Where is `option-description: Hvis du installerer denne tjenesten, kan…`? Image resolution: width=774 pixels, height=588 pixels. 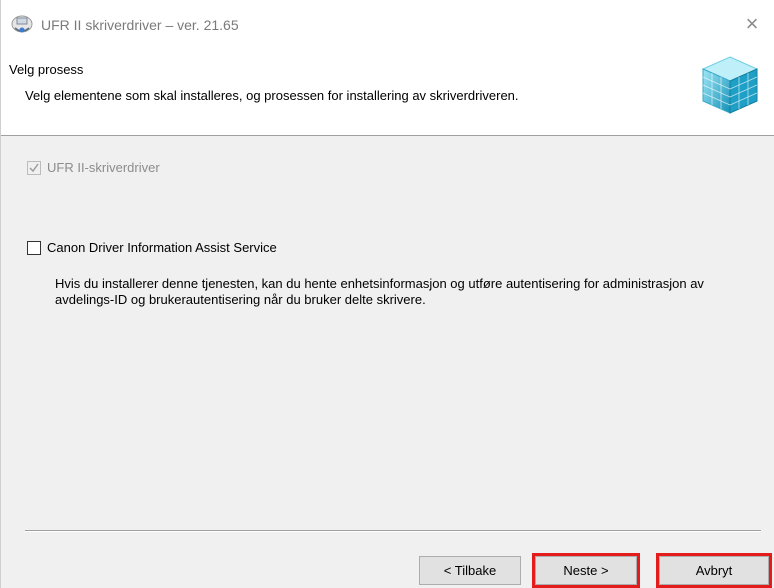 option-description: Hvis du installerer denne tjenesten, kan… is located at coordinates (379, 291).